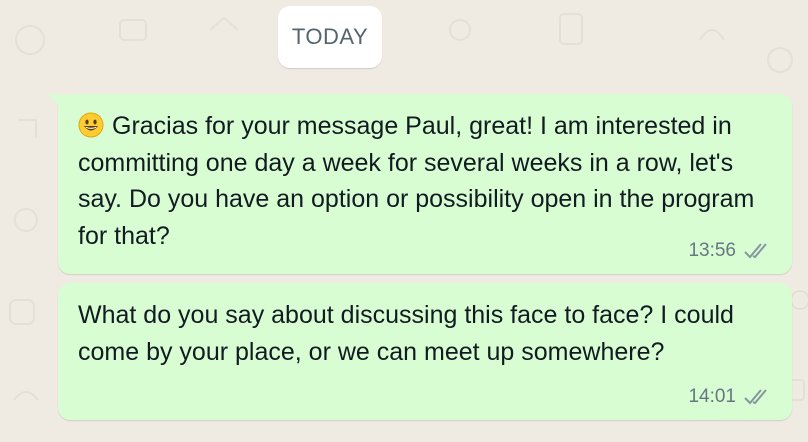  What do you see at coordinates (91, 125) in the screenshot?
I see `grinning-face-emoji-icon` at bounding box center [91, 125].